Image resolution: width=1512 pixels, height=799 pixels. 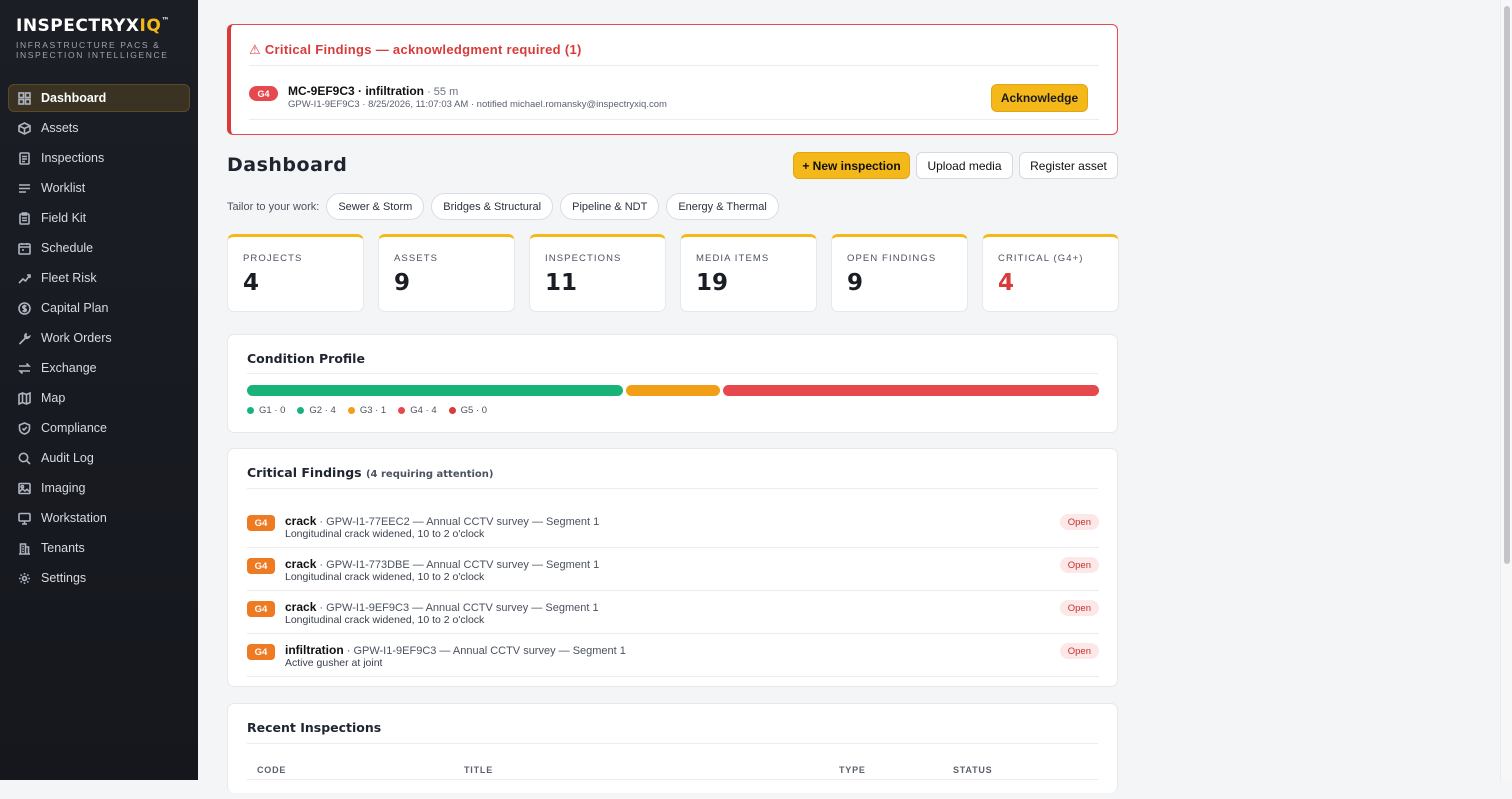 What do you see at coordinates (492, 206) in the screenshot?
I see `chip-bridges-structural: Bridges & Structural` at bounding box center [492, 206].